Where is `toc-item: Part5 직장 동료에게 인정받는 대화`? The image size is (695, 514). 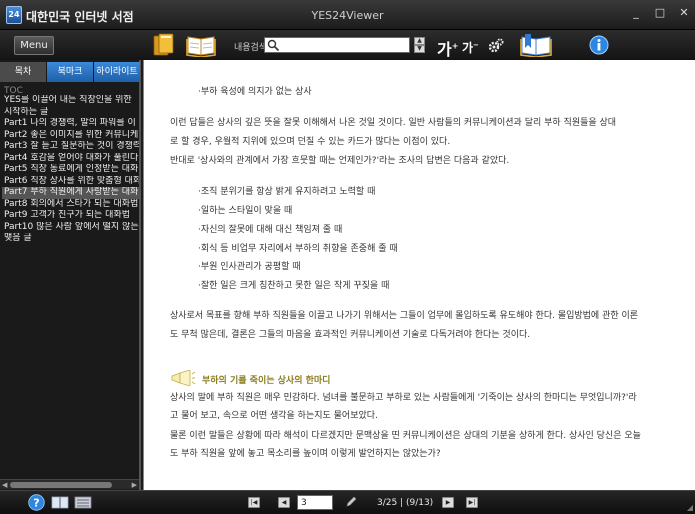 toc-item: Part5 직장 동료에게 인정받는 대화 is located at coordinates (70, 170).